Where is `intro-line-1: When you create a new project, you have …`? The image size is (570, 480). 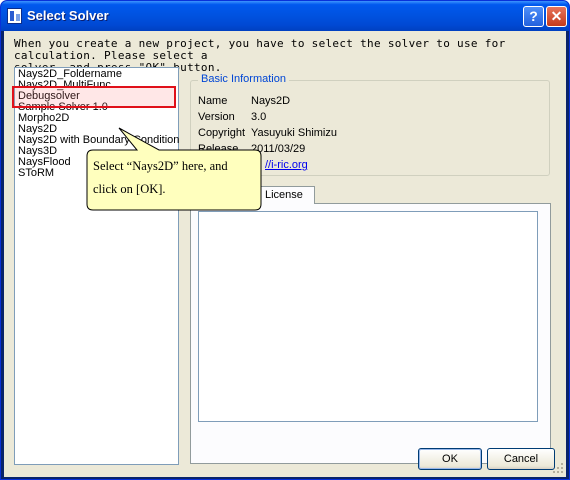 intro-line-1: When you create a new project, you have … is located at coordinates (260, 49).